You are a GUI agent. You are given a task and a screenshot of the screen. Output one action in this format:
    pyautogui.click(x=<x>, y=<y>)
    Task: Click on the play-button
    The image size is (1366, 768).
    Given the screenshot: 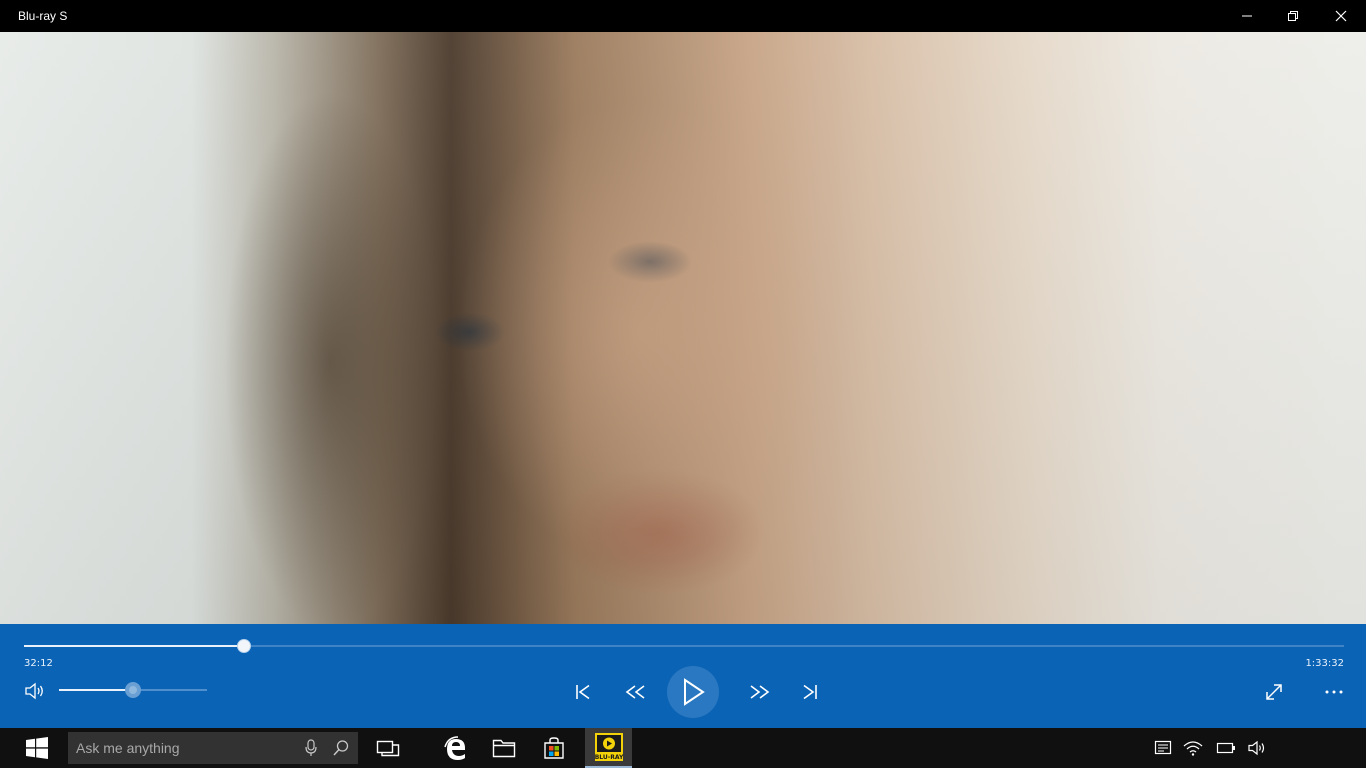 What is the action you would take?
    pyautogui.click(x=693, y=692)
    